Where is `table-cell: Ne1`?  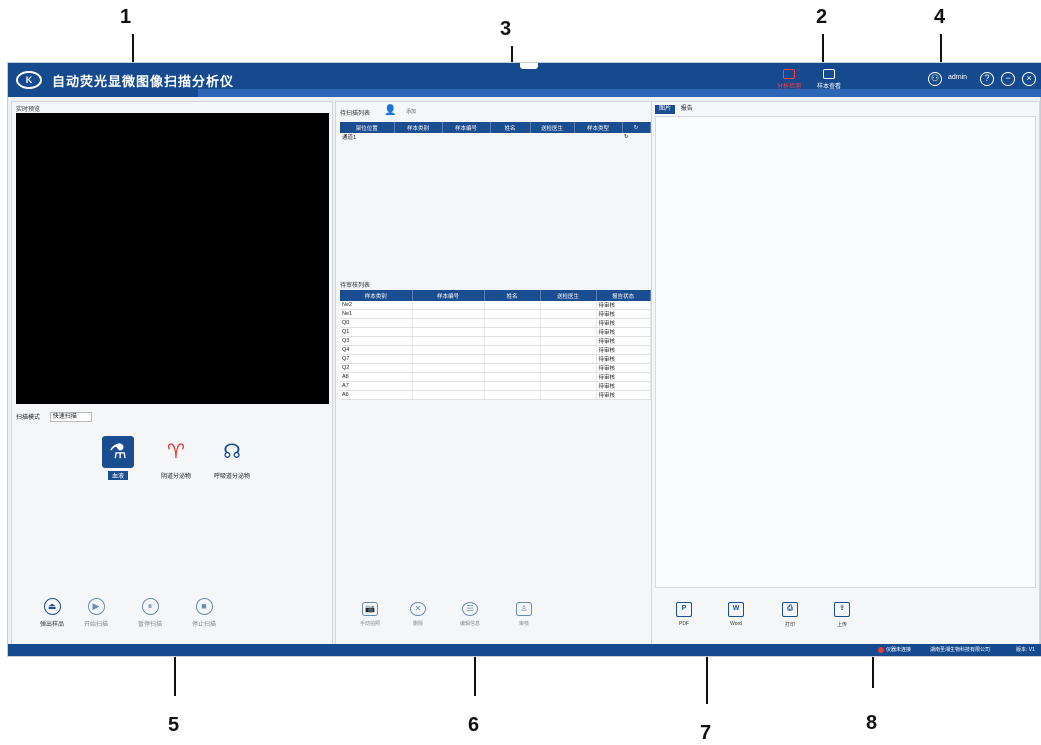
table-cell: Ne1 is located at coordinates (376, 314).